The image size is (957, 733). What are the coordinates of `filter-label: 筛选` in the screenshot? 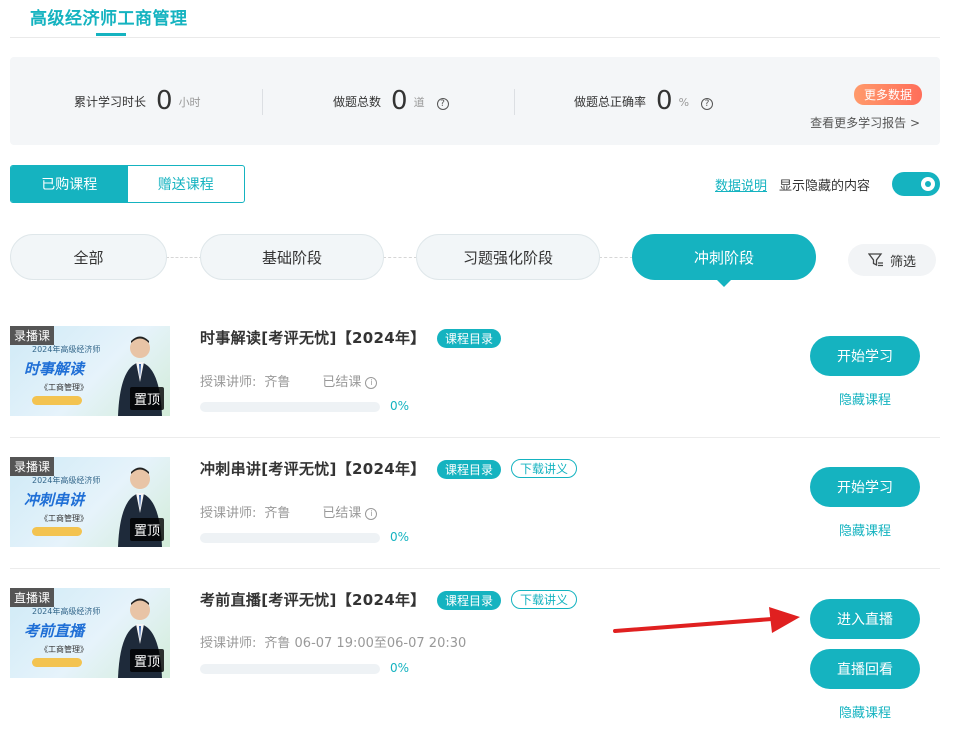 It's located at (902, 262).